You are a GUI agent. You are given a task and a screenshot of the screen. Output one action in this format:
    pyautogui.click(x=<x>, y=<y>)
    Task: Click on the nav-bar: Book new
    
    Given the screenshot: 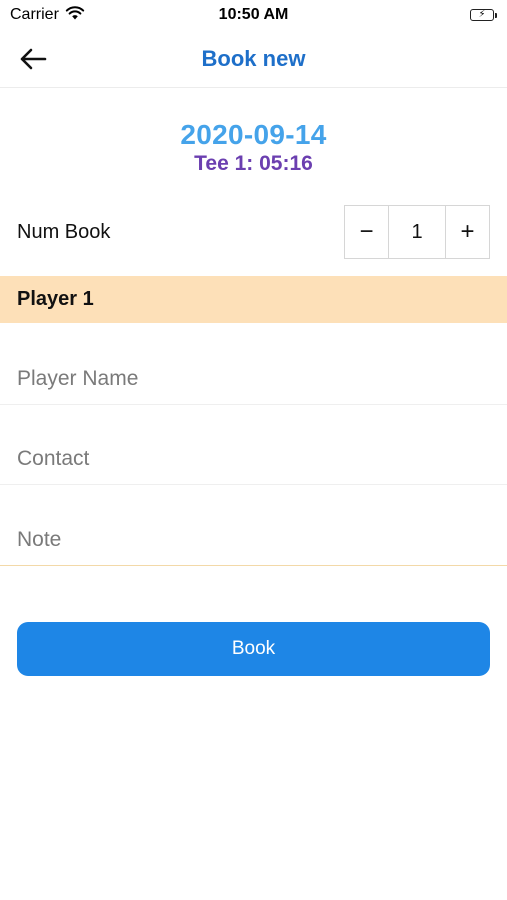 What is the action you would take?
    pyautogui.click(x=253, y=59)
    